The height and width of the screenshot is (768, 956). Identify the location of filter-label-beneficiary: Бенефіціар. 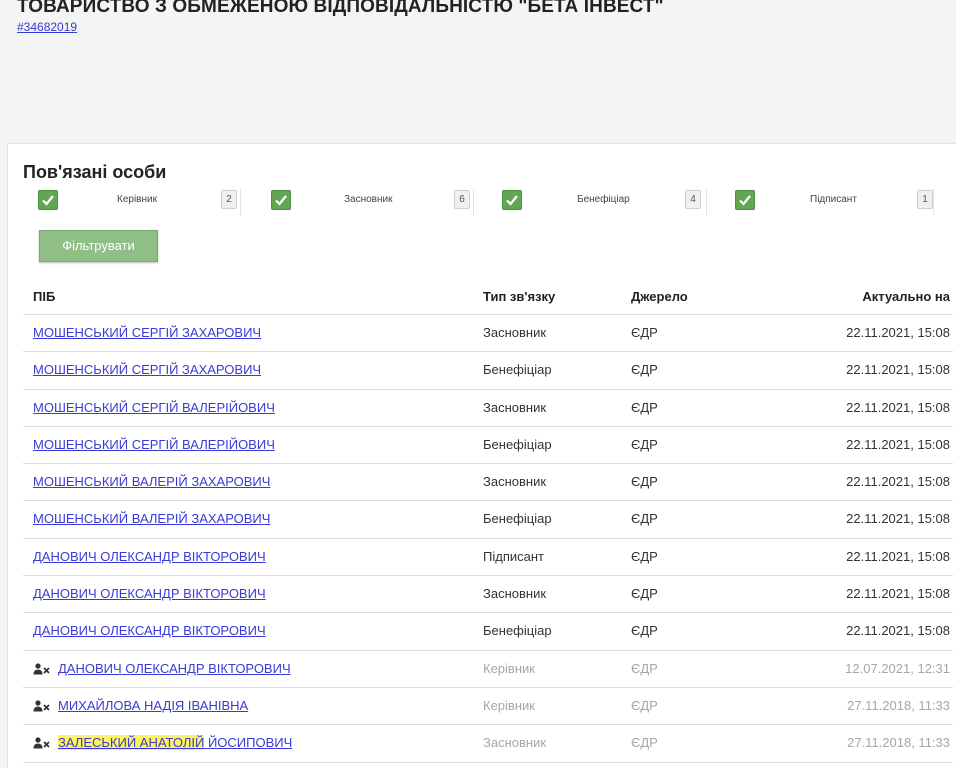
(603, 199).